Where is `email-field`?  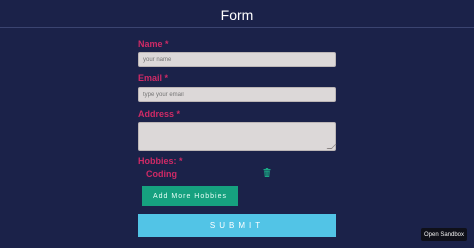
email-field is located at coordinates (237, 94).